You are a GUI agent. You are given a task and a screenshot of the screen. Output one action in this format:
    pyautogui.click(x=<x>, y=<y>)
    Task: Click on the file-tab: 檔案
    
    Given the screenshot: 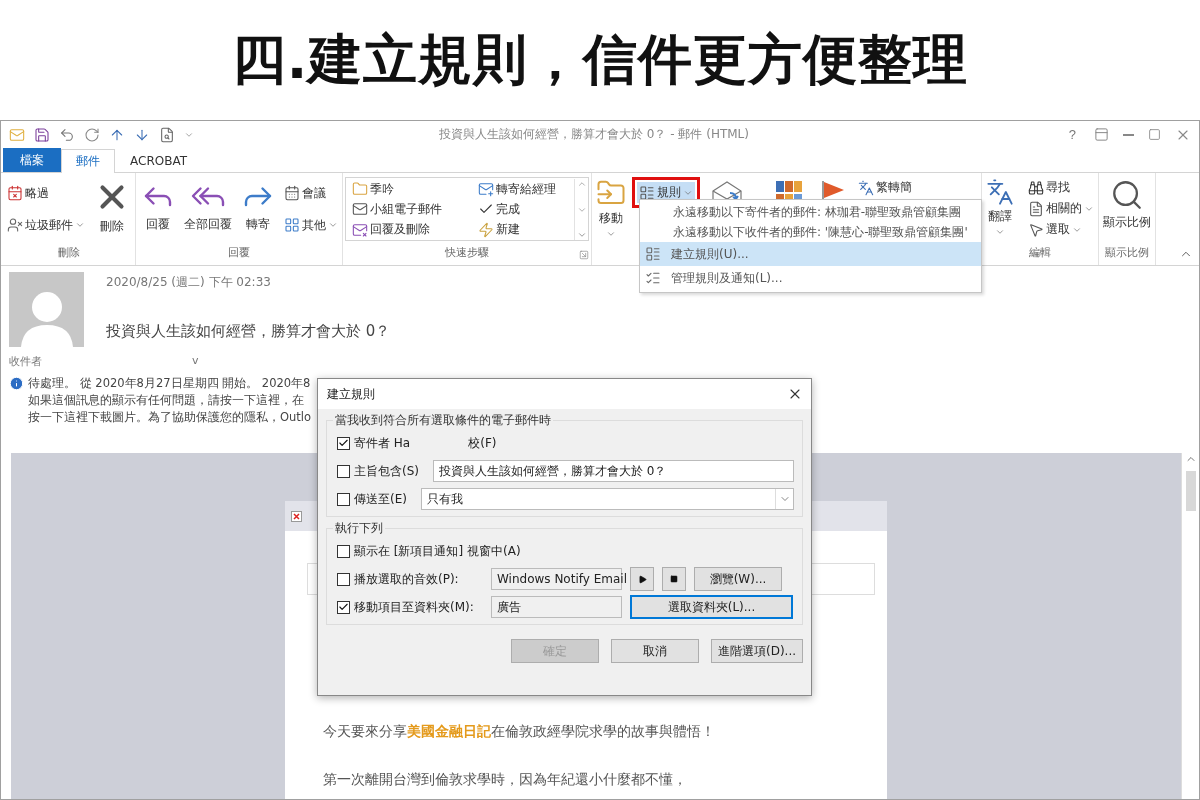 What is the action you would take?
    pyautogui.click(x=32, y=160)
    